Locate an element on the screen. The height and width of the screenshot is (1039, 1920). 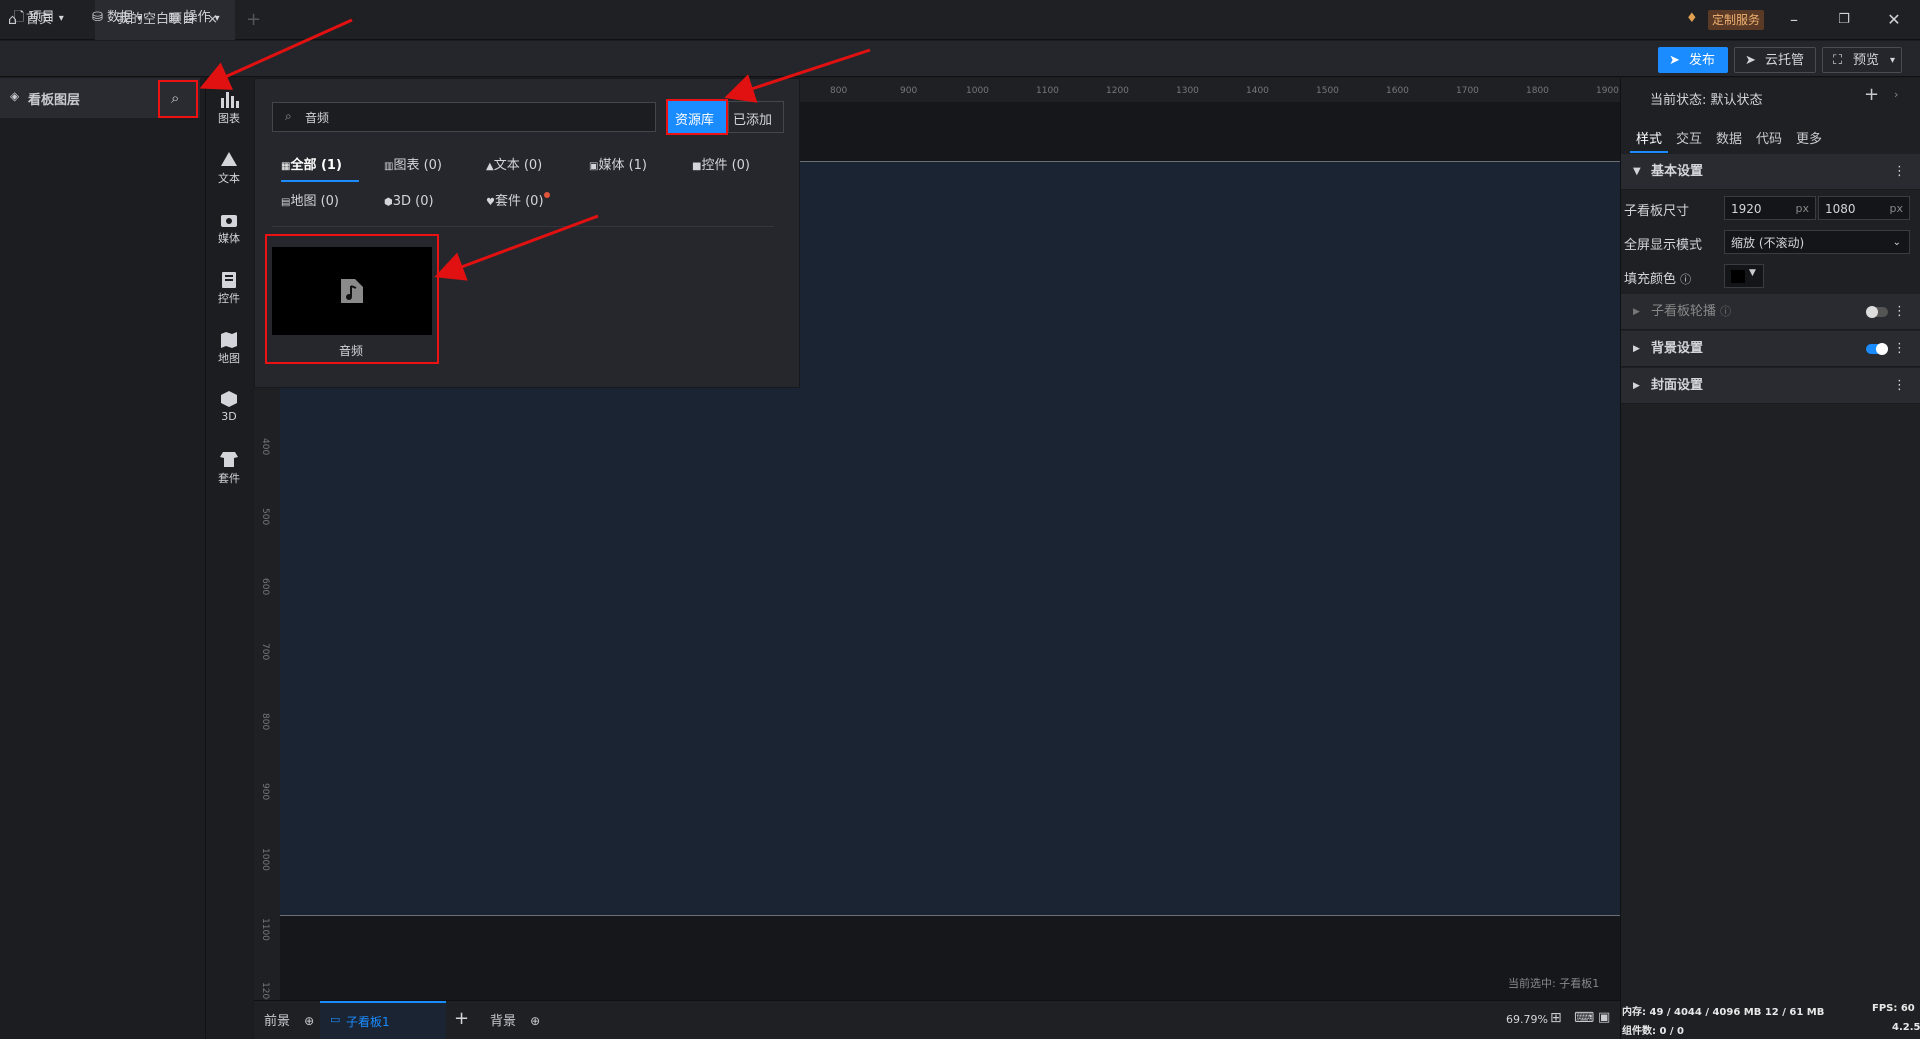
tab-interaction-label: 交互 is located at coordinates (1689, 139).